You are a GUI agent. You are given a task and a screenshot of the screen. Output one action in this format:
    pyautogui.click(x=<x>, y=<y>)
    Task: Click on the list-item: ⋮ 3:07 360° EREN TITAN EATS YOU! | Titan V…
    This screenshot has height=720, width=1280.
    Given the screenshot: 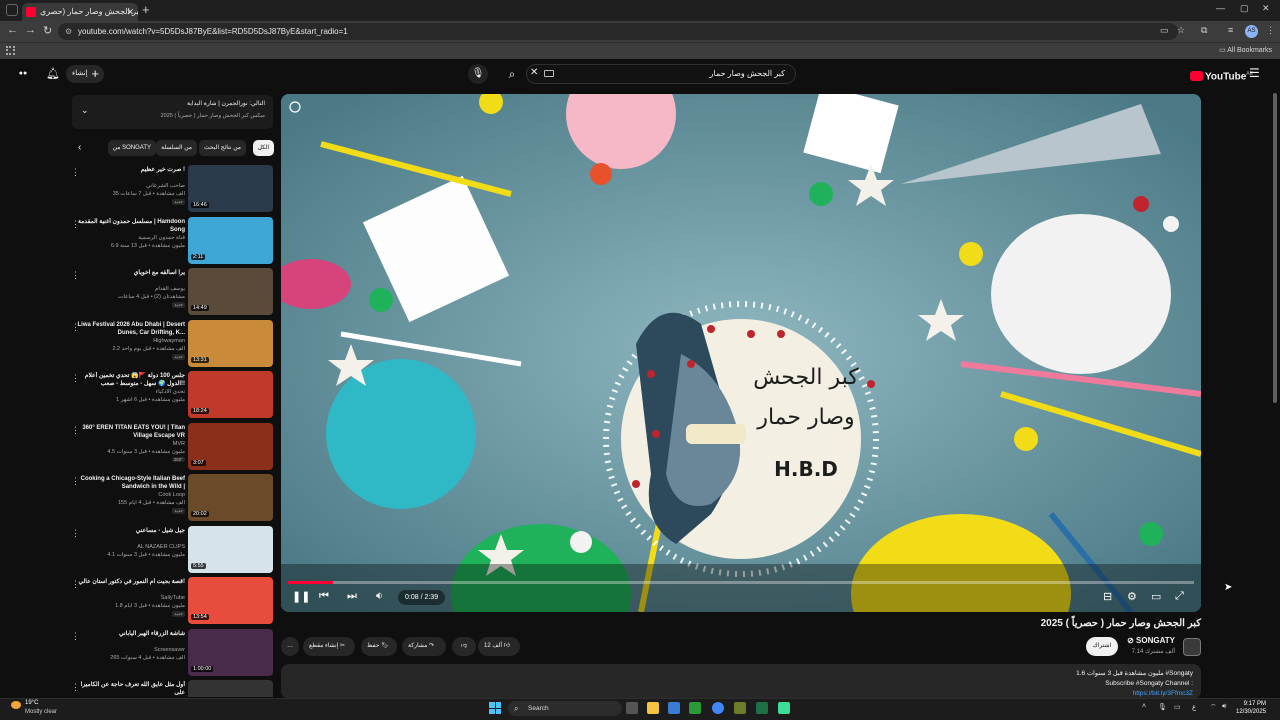 What is the action you would take?
    pyautogui.click(x=171, y=447)
    